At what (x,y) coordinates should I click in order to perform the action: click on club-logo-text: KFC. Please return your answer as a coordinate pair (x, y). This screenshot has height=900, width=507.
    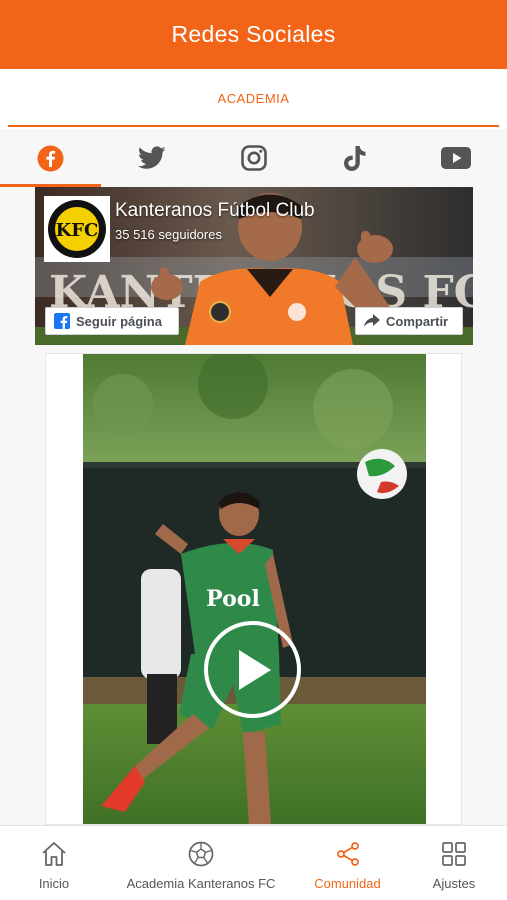
    Looking at the image, I should click on (77, 230).